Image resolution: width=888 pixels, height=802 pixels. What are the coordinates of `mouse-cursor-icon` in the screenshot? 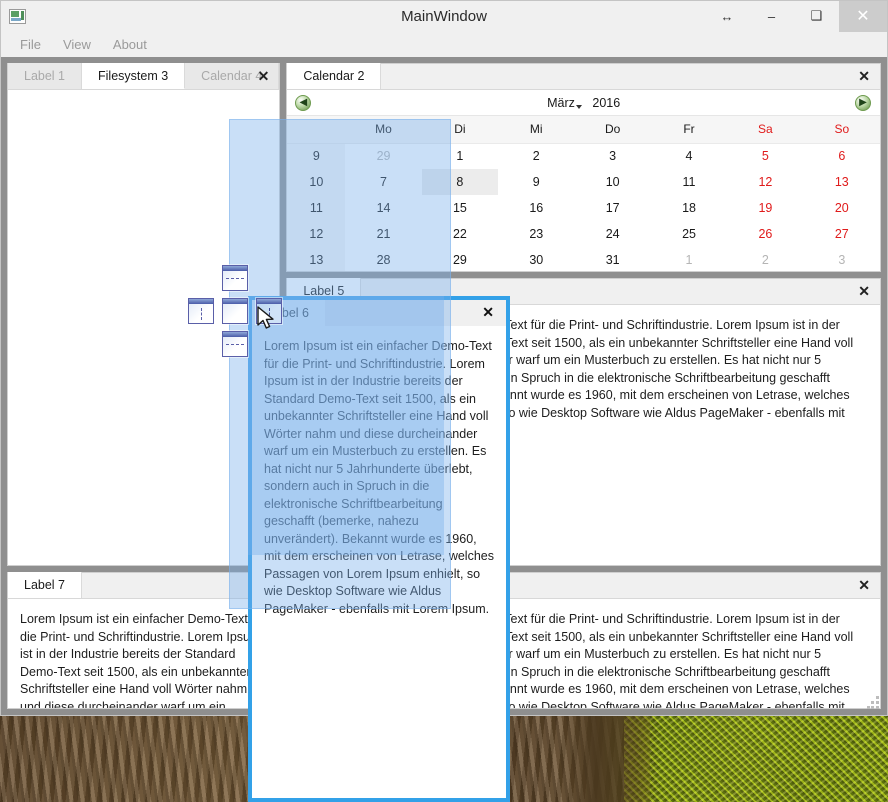 It's located at (265, 317).